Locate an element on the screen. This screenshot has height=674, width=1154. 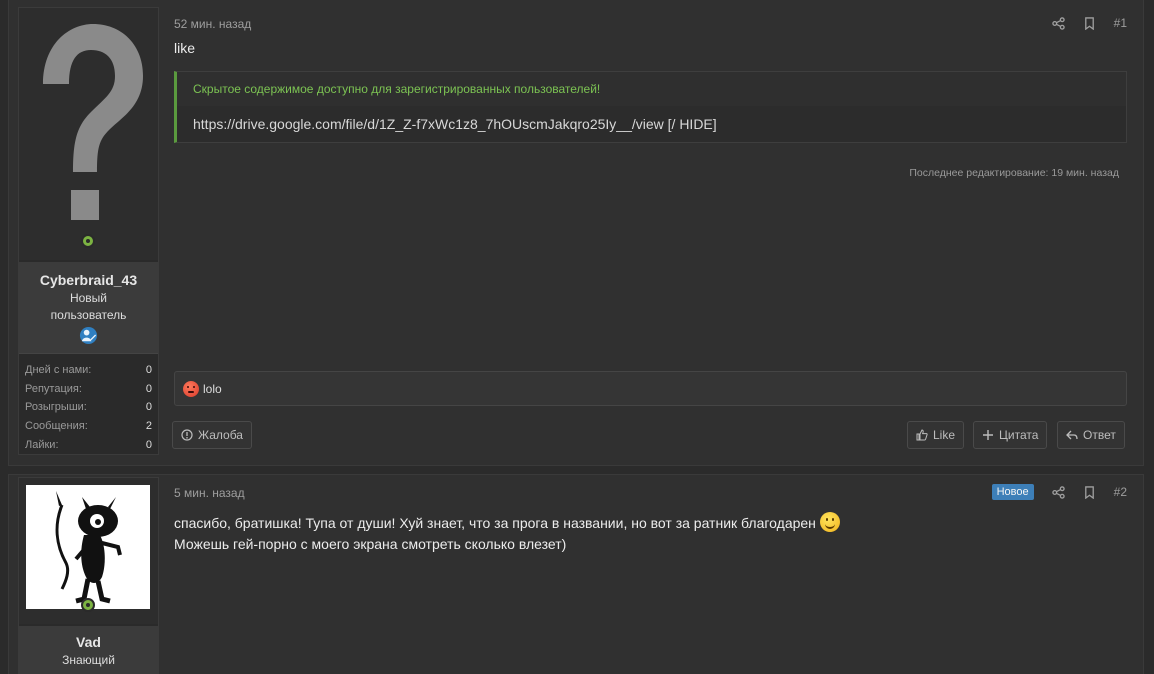
user-badge-icon is located at coordinates (88, 335).